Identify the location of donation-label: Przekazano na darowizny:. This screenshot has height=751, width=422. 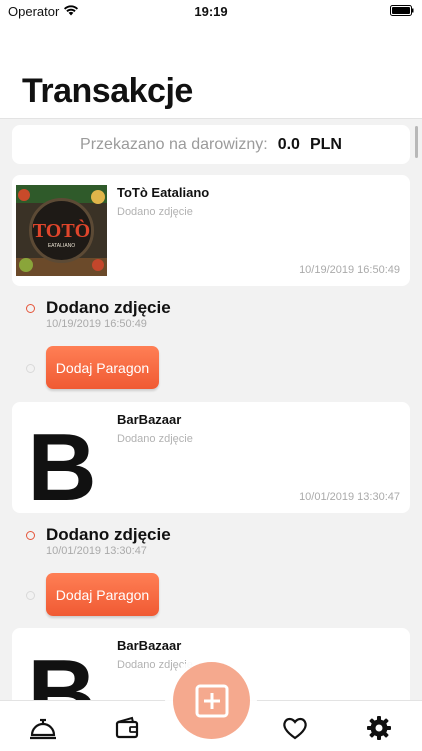
(174, 144).